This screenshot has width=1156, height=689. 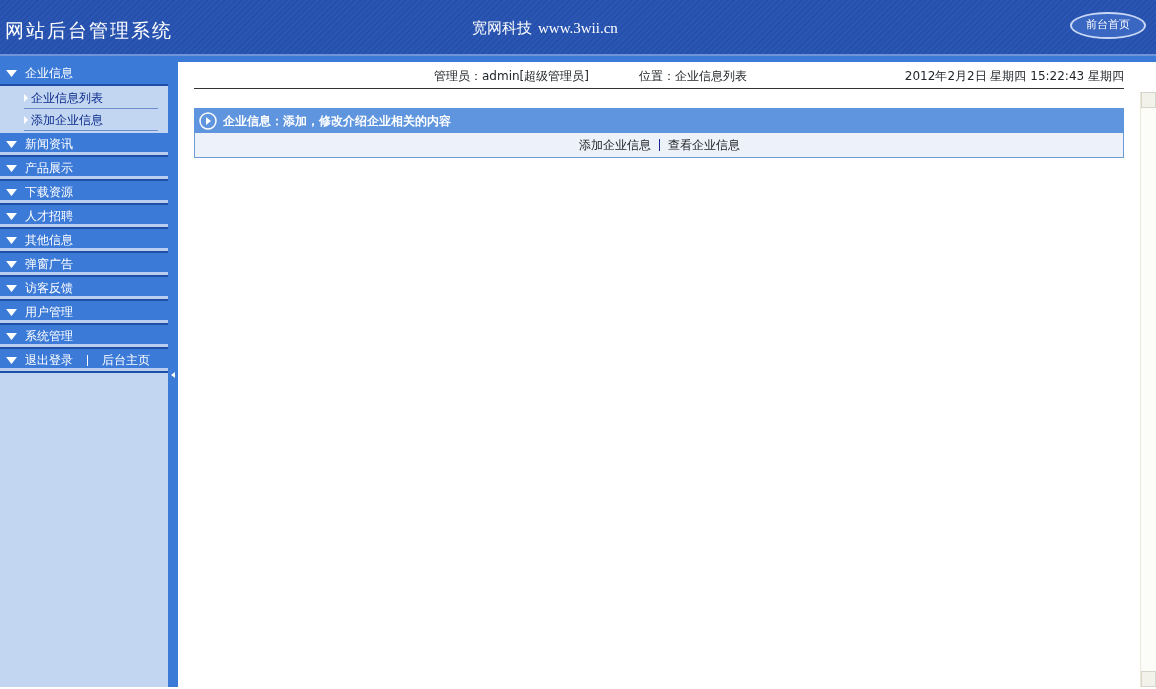 I want to click on footer-link: 后台主页, so click(x=126, y=360).